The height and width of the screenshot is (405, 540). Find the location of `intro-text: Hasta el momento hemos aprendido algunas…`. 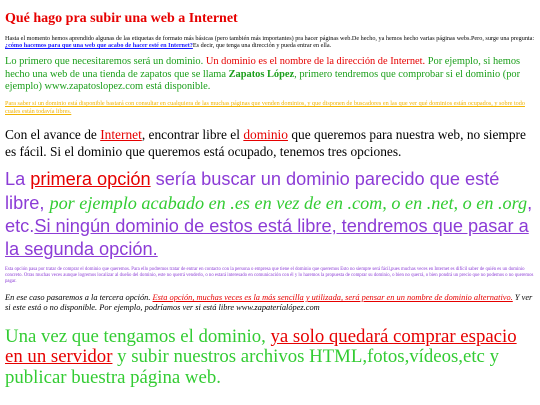

intro-text: Hasta el momento hemos aprendido algunas… is located at coordinates (270, 38).